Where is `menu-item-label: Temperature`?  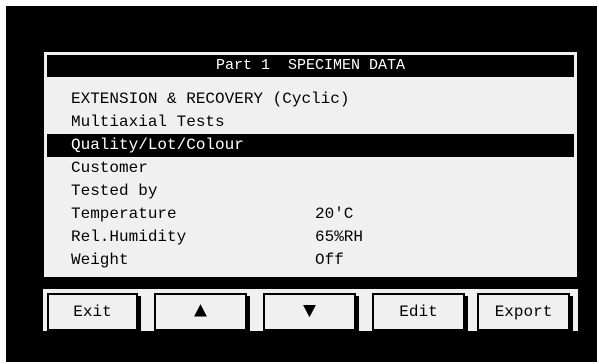
menu-item-label: Temperature is located at coordinates (124, 214).